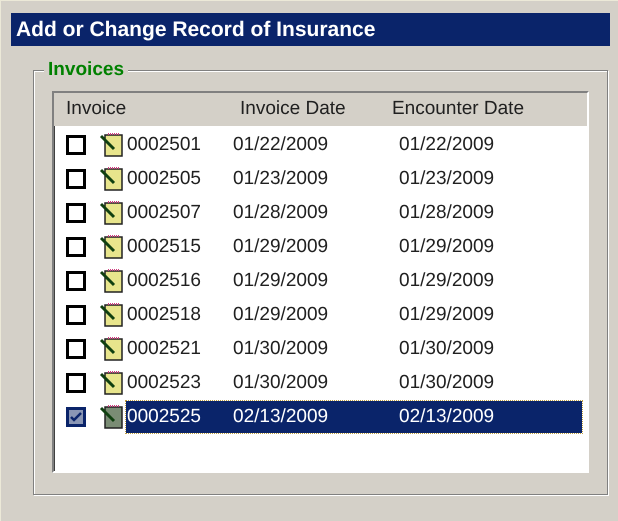 The image size is (618, 521). I want to click on invoice-number: 0002515, so click(164, 246).